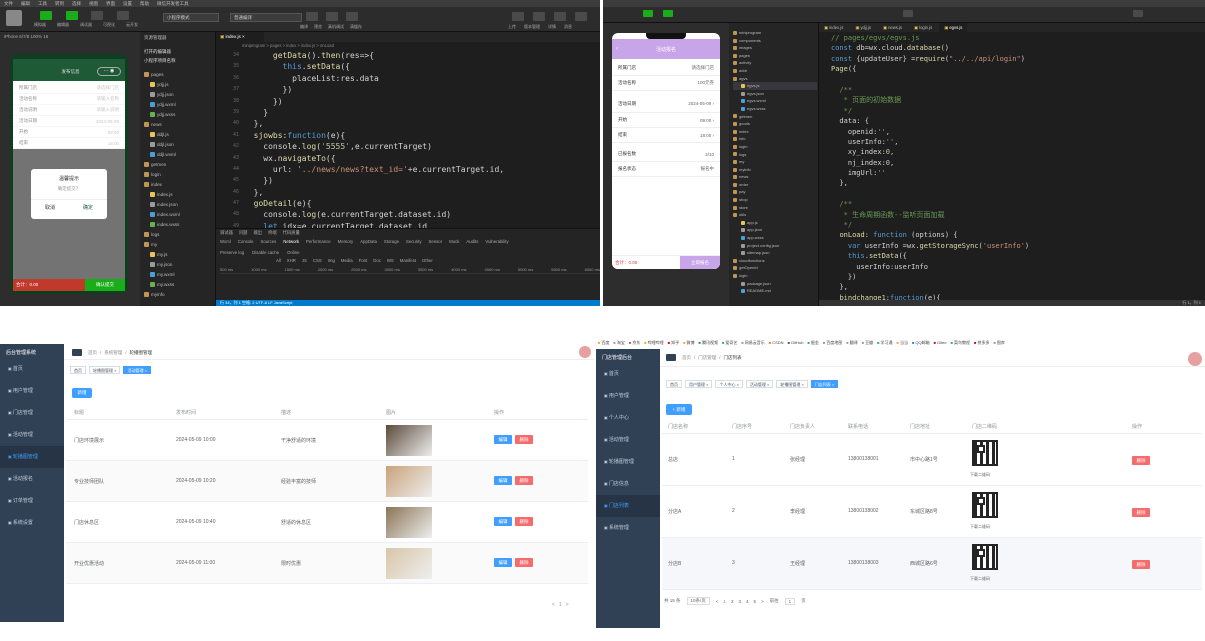  I want to click on details-icon, so click(560, 16).